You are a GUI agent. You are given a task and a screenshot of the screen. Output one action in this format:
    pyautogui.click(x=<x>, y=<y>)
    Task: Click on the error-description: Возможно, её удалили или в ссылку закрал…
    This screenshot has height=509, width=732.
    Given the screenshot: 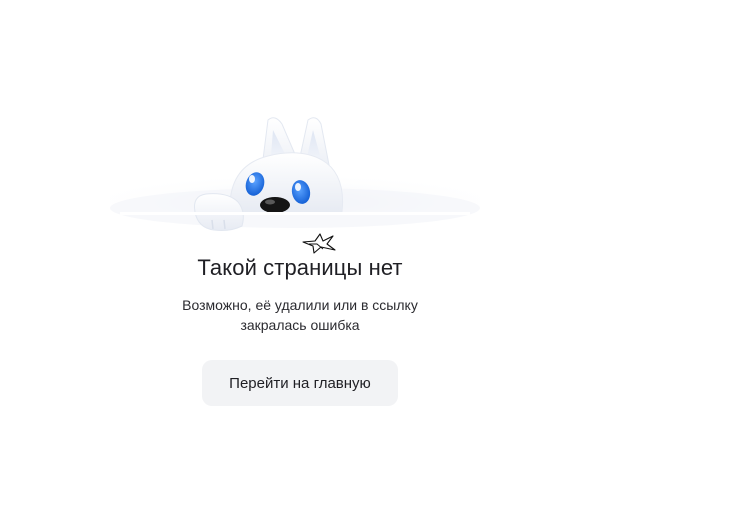 What is the action you would take?
    pyautogui.click(x=300, y=315)
    